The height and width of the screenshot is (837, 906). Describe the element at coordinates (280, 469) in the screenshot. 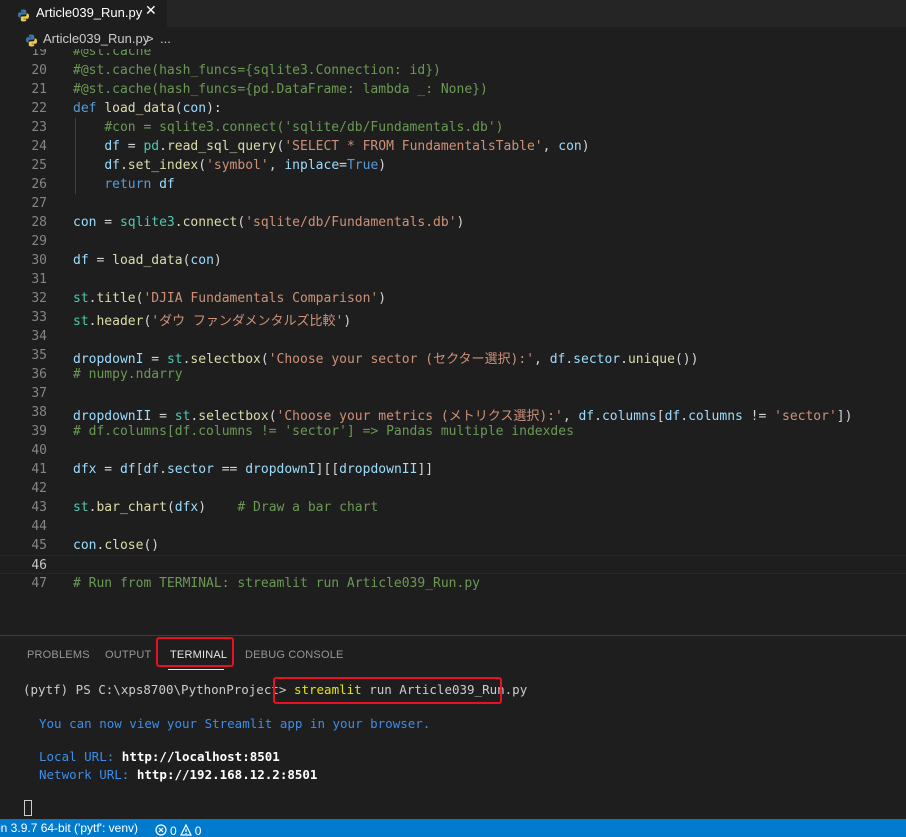

I see `code-token: dropdownI` at that location.